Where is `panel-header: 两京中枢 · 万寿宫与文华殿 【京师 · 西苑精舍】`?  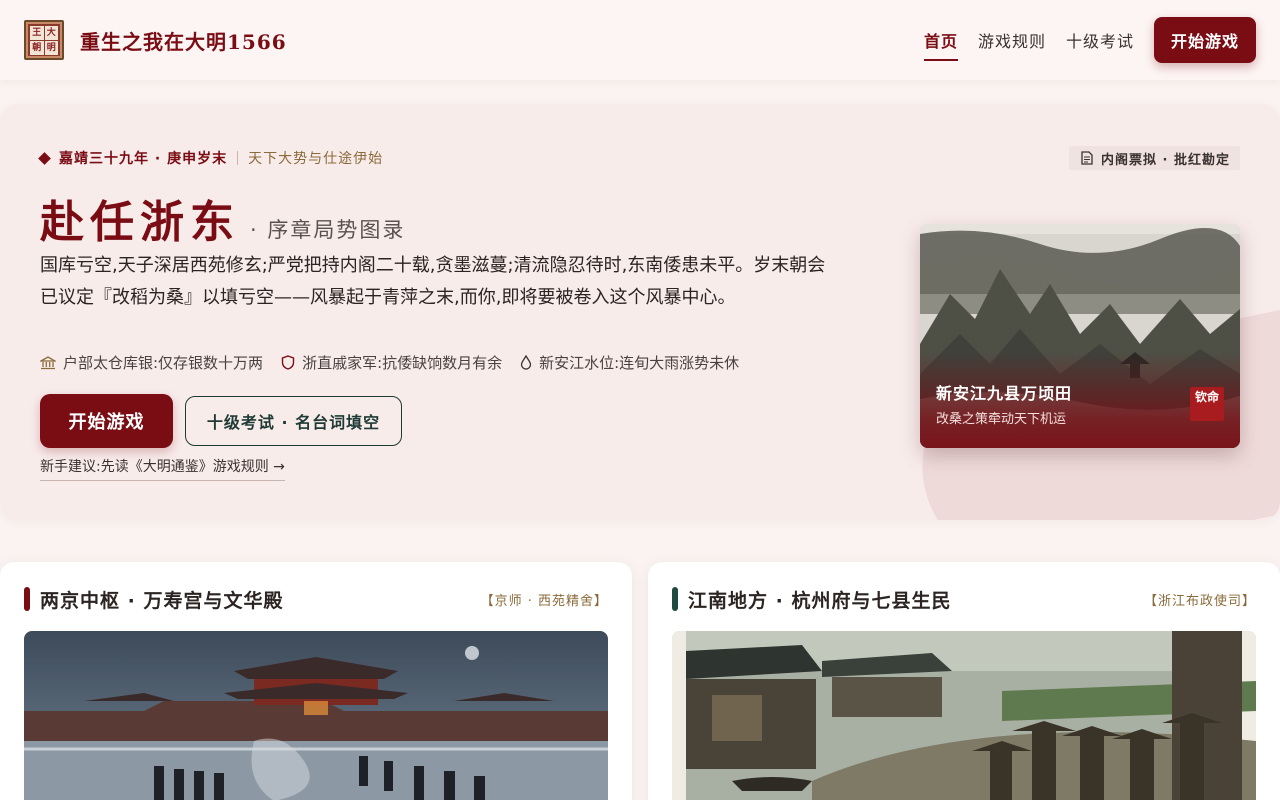 panel-header: 两京中枢 · 万寿宫与文华殿 【京师 · 西苑精舍】 is located at coordinates (316, 599).